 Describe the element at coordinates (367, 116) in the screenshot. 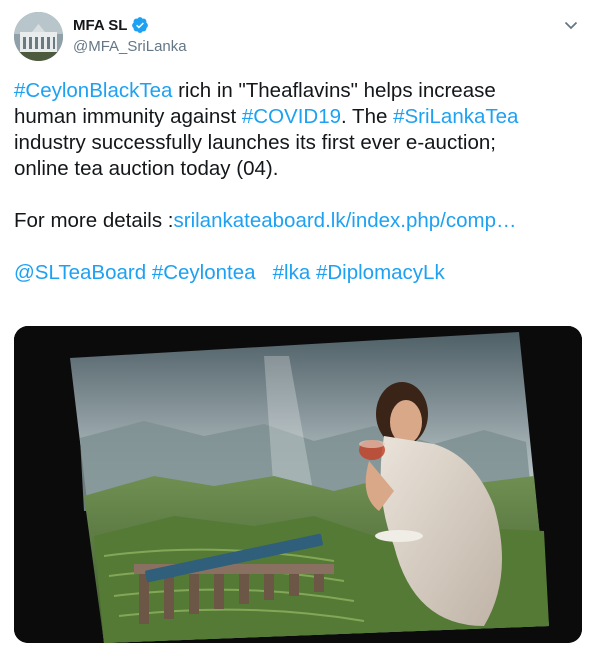

I see `tweet-text-segment: . The` at that location.